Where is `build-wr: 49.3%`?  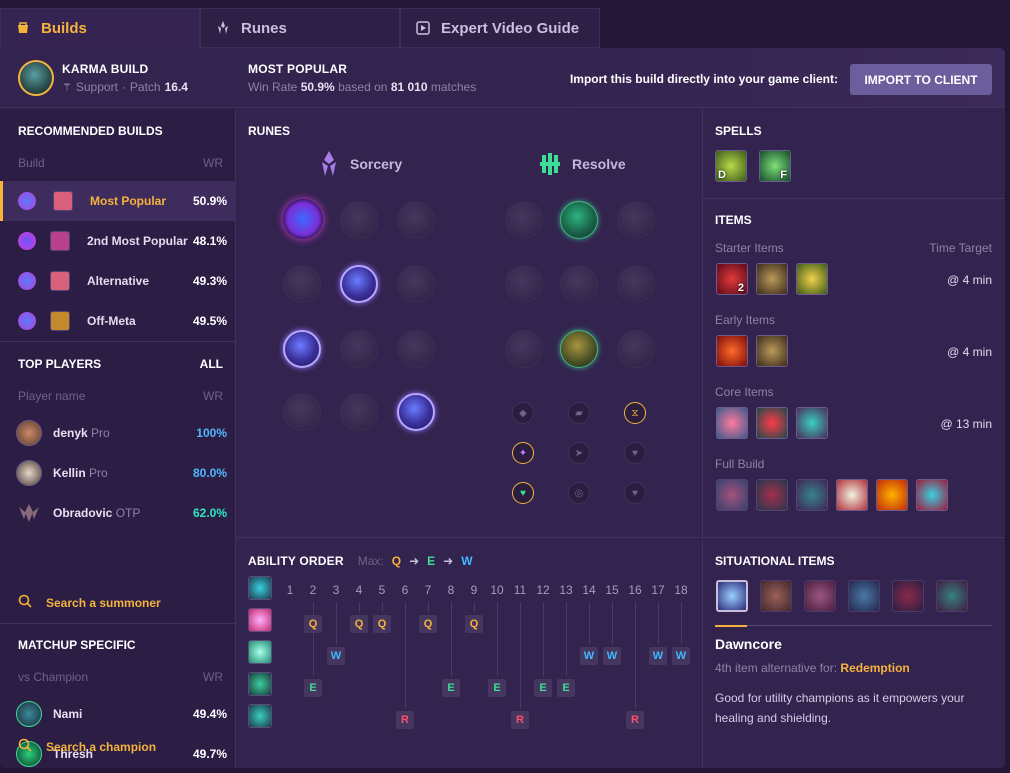 build-wr: 49.3% is located at coordinates (209, 281).